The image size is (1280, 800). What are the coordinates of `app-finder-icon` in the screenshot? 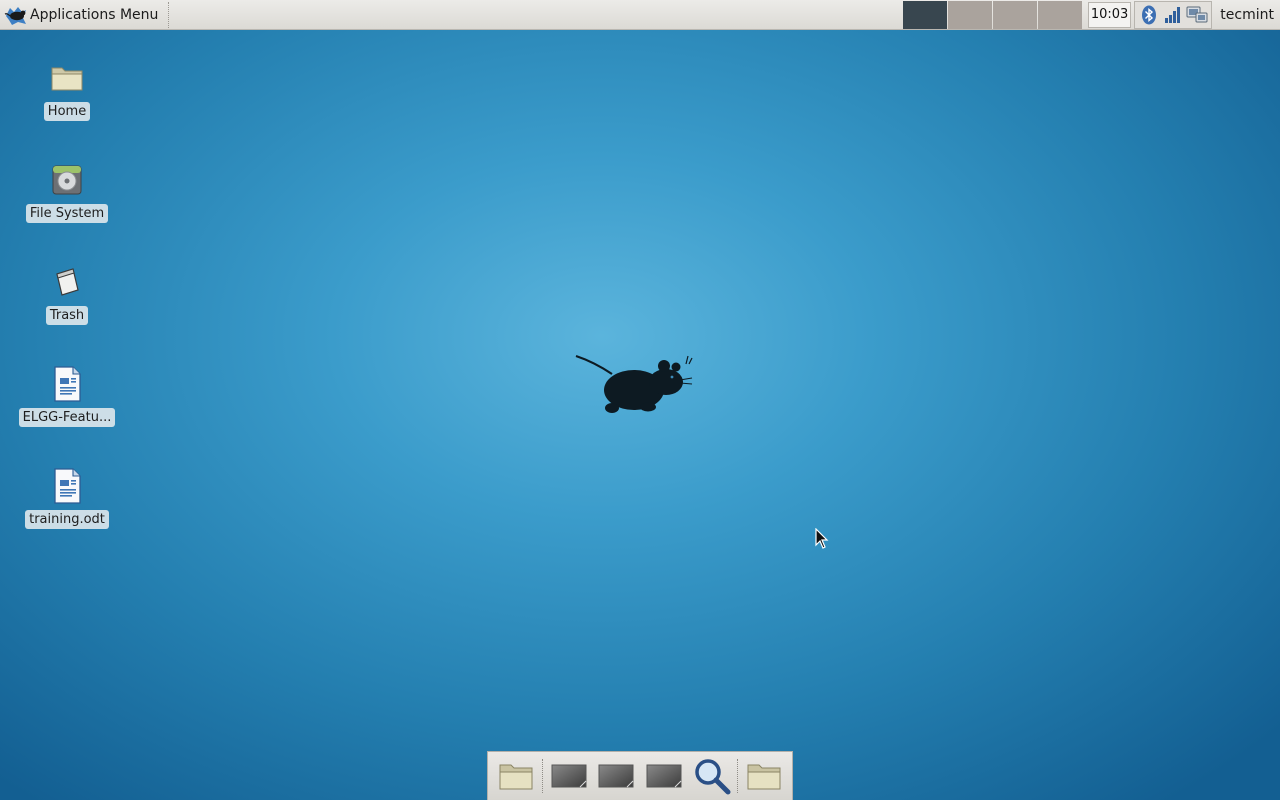 It's located at (712, 777).